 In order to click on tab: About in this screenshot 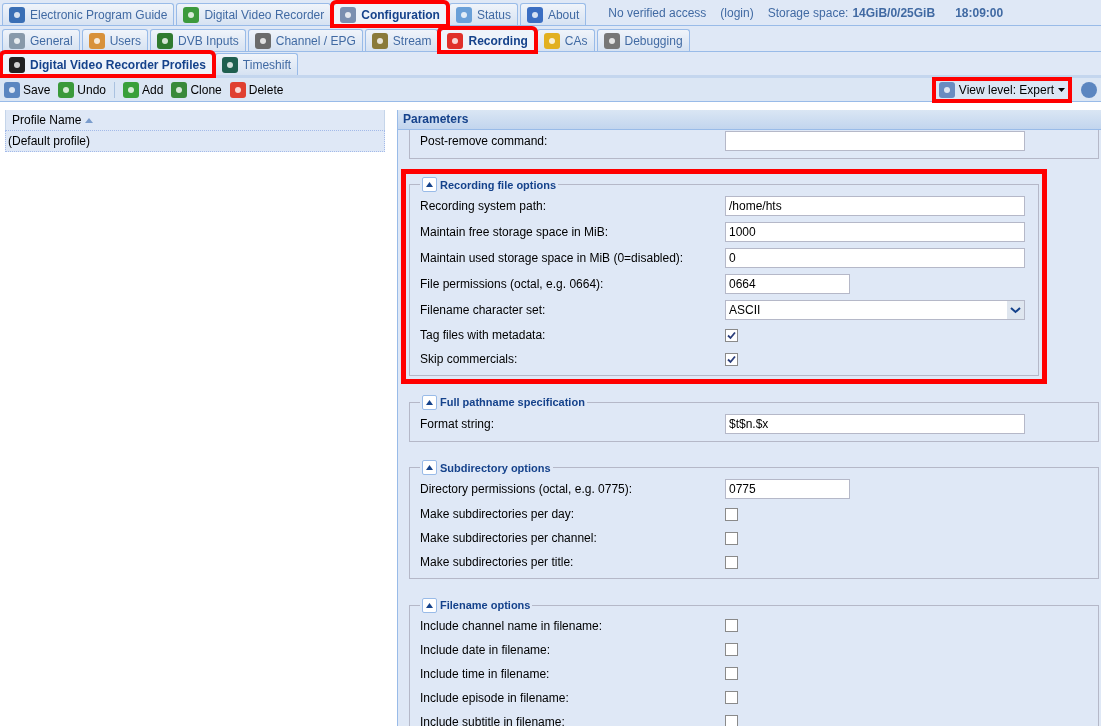, I will do `click(553, 14)`.